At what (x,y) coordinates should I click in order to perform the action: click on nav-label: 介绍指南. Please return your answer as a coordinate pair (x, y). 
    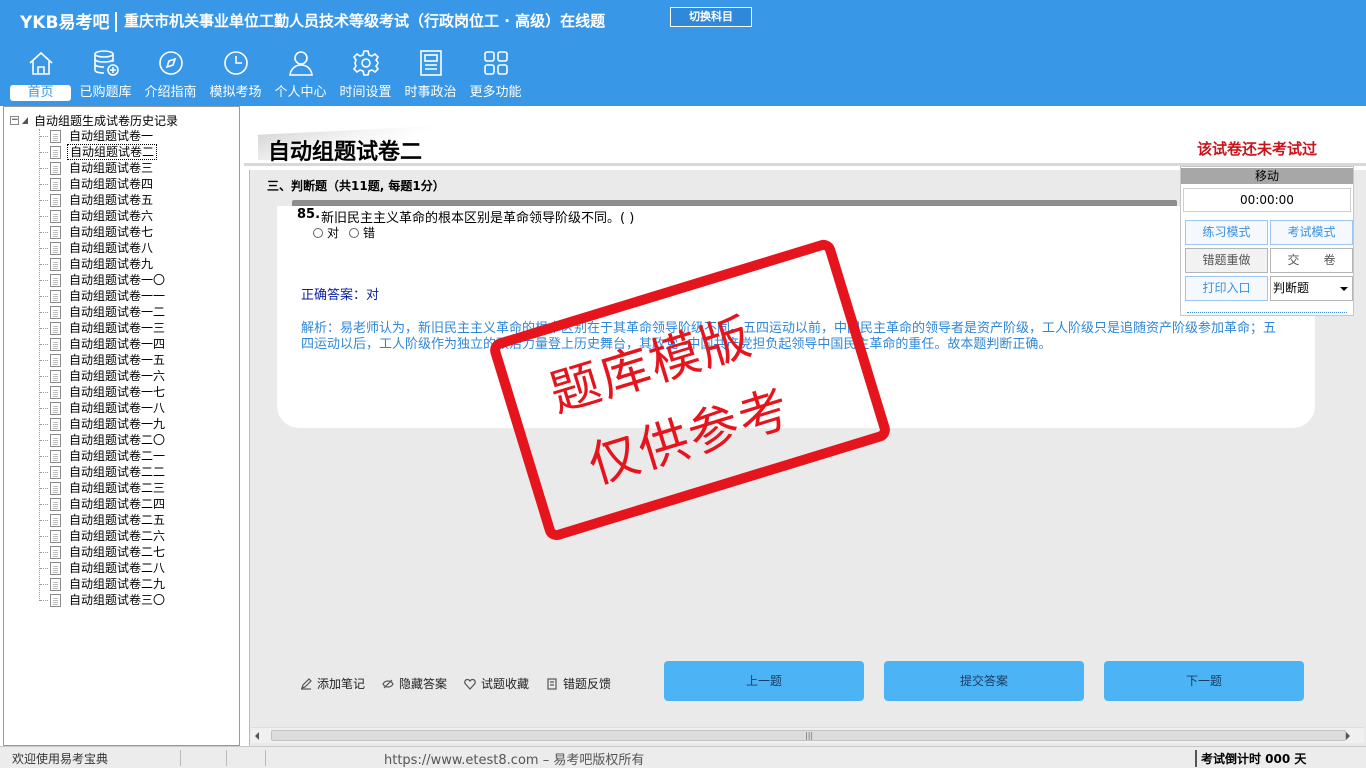
    Looking at the image, I should click on (170, 92).